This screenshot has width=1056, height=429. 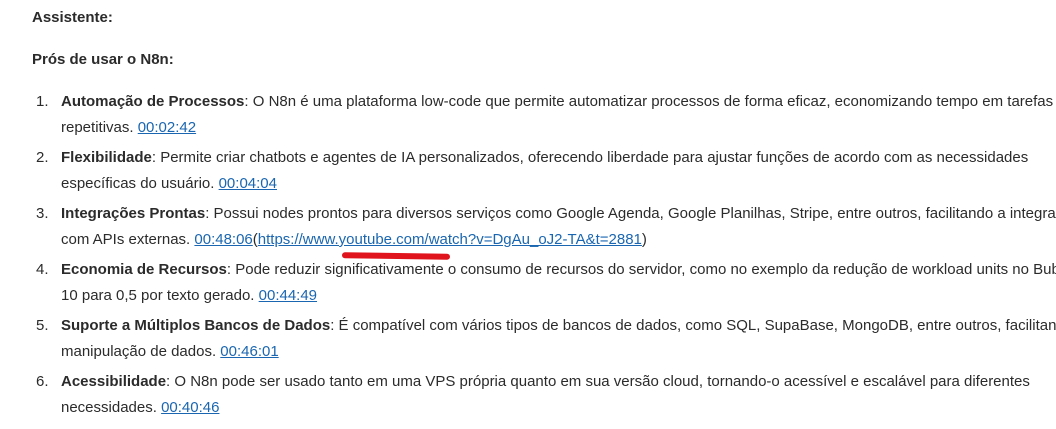 What do you see at coordinates (644, 239) in the screenshot?
I see `url-paren-close: )` at bounding box center [644, 239].